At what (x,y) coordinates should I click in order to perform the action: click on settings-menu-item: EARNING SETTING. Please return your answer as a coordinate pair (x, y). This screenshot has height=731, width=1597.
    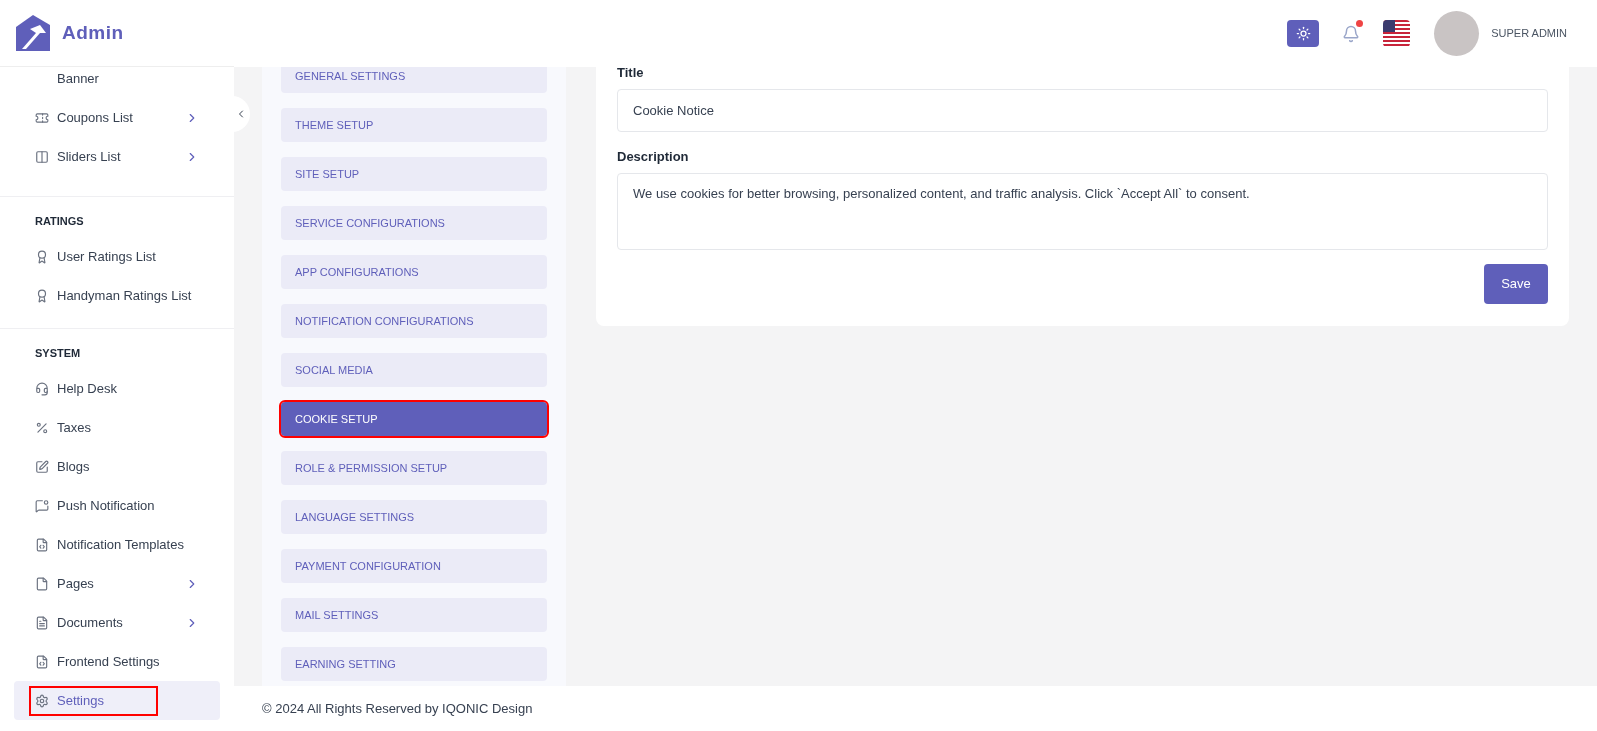
    Looking at the image, I should click on (414, 664).